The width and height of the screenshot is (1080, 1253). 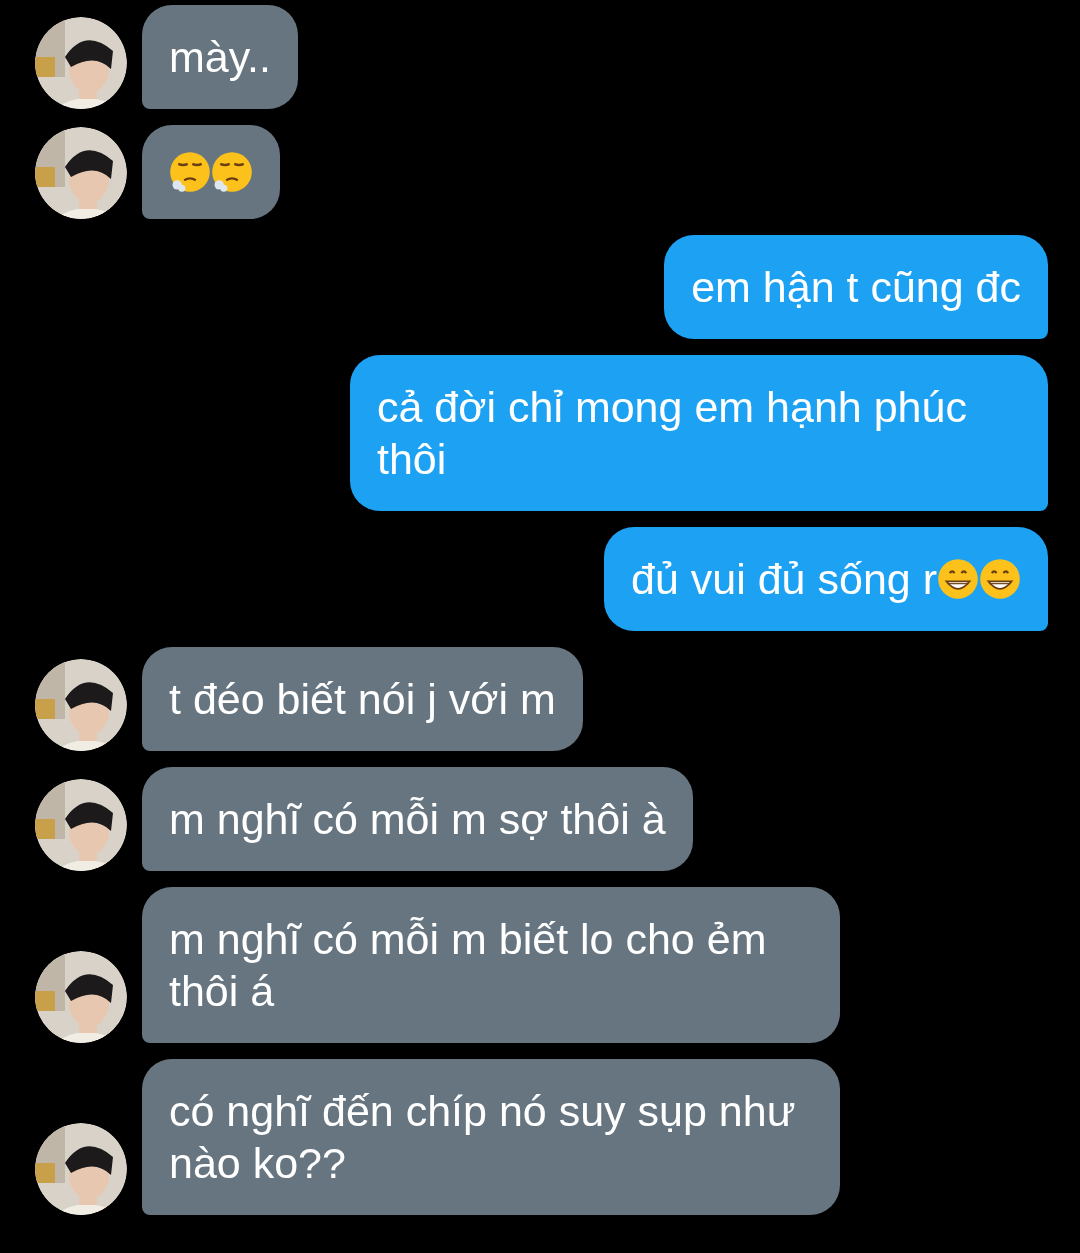 I want to click on received-message: m nghĩ có mỗi m biết lo cho ẻm thôi á, so click(x=491, y=965).